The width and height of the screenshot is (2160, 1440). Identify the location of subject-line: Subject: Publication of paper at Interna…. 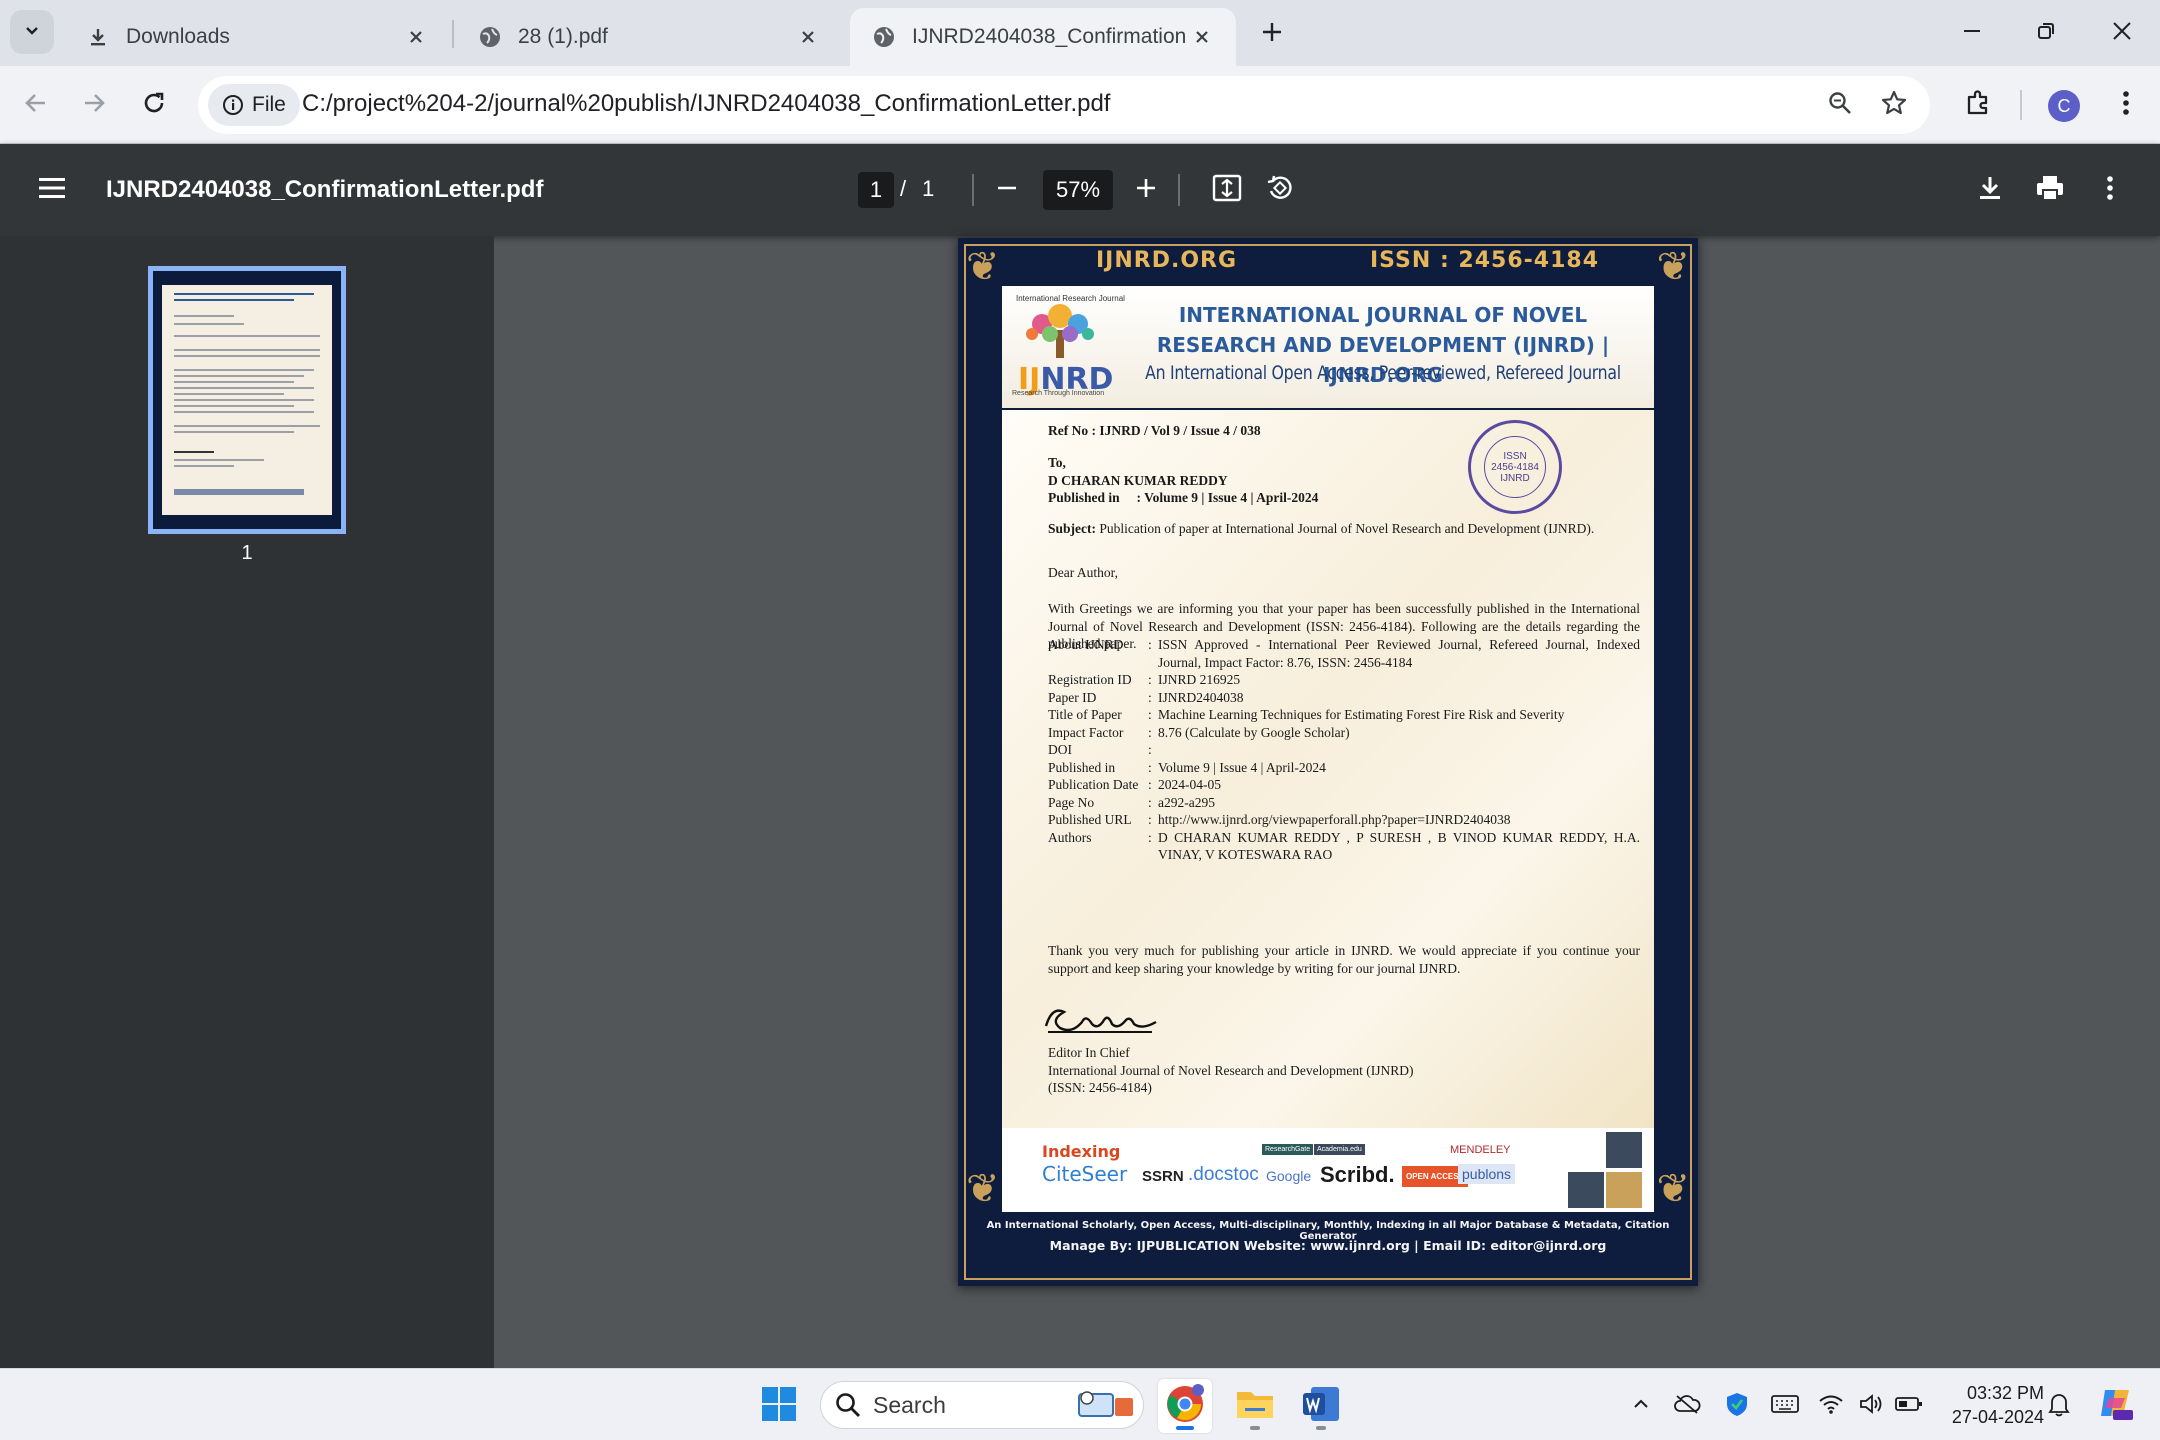
(1343, 529).